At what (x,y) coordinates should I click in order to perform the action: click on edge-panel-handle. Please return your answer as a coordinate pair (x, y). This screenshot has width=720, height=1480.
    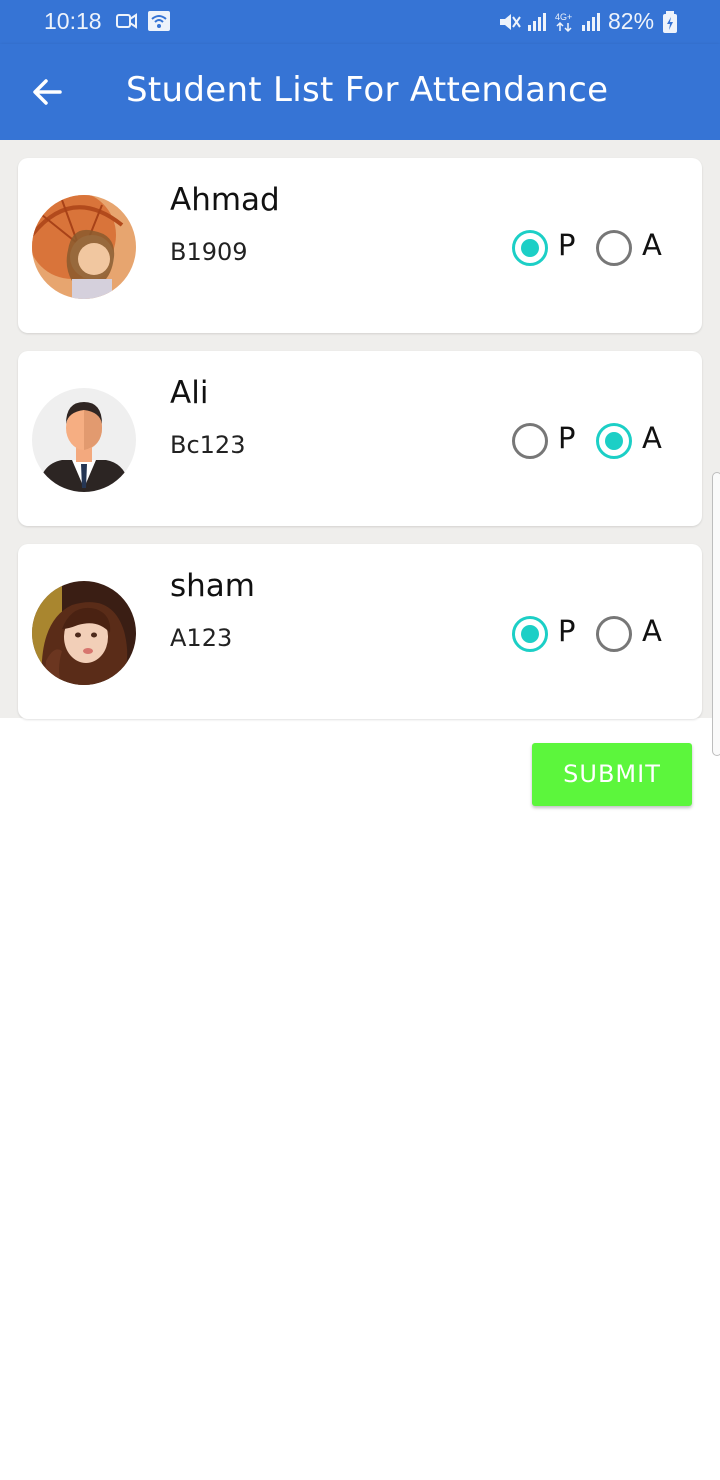
    Looking at the image, I should click on (716, 614).